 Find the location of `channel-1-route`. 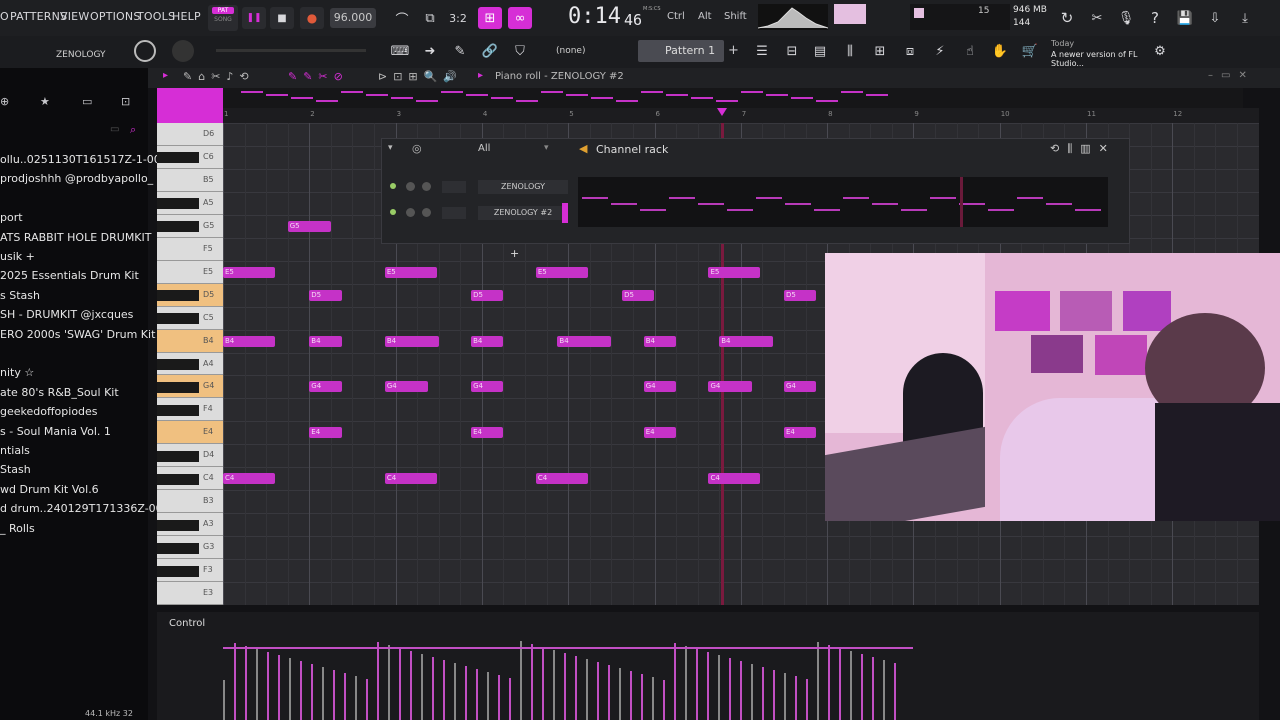

channel-1-route is located at coordinates (454, 187).